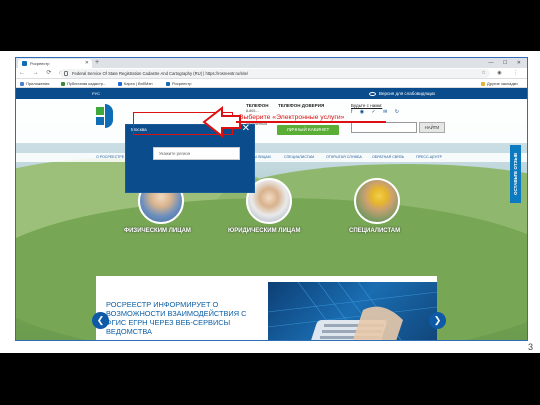 This screenshot has height=405, width=540. Describe the element at coordinates (437, 320) in the screenshot. I see `slider-next-button: ❯` at that location.